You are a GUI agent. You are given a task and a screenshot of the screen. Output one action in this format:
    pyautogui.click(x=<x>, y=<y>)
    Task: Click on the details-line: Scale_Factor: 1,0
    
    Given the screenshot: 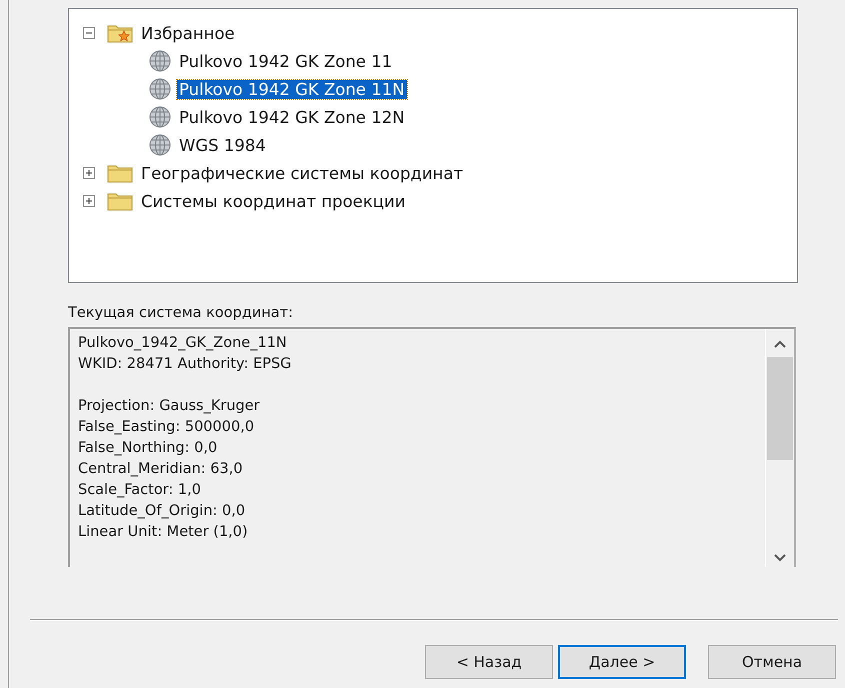 What is the action you would take?
    pyautogui.click(x=140, y=490)
    